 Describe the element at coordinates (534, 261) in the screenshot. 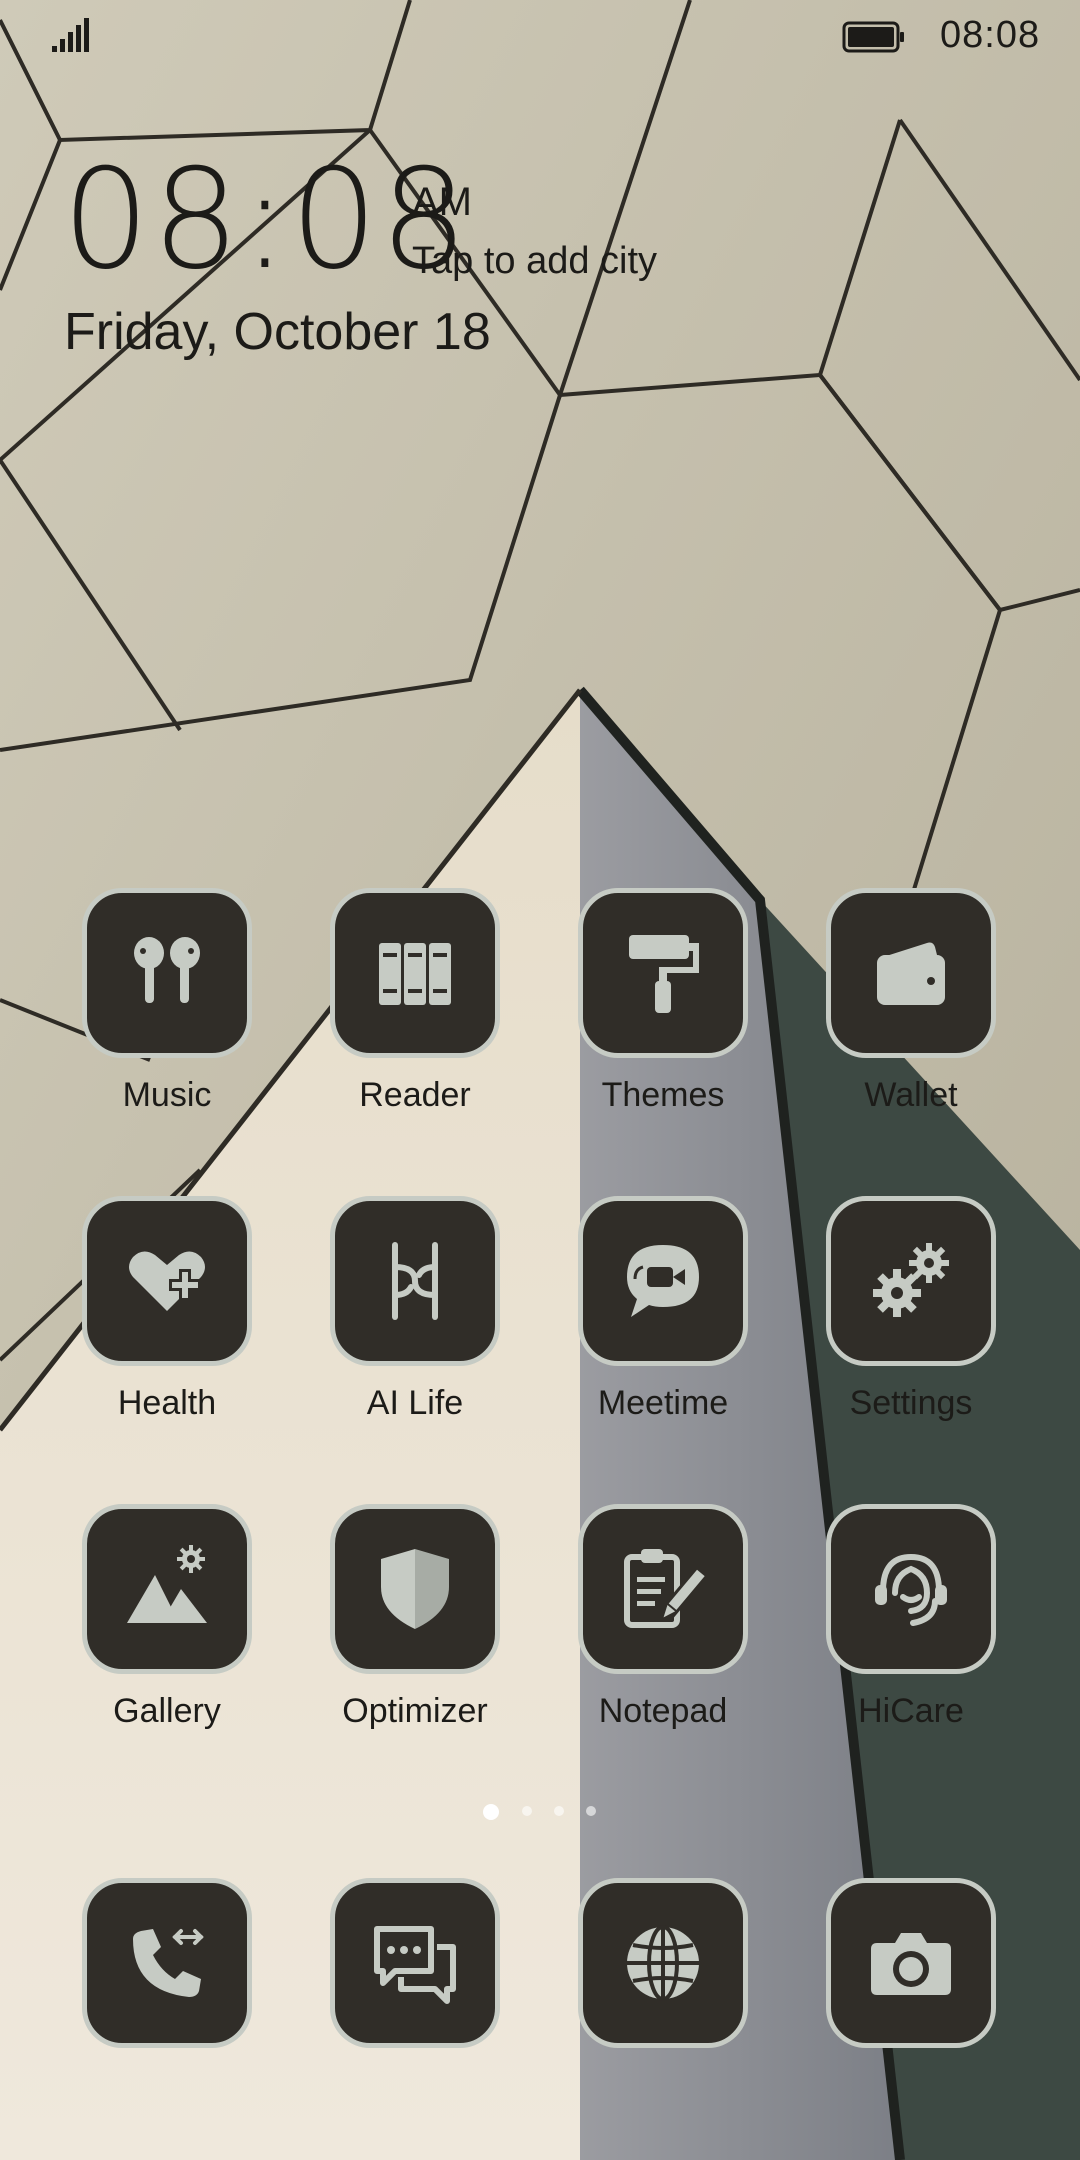

I see `add-city-link: Tap to add city` at that location.